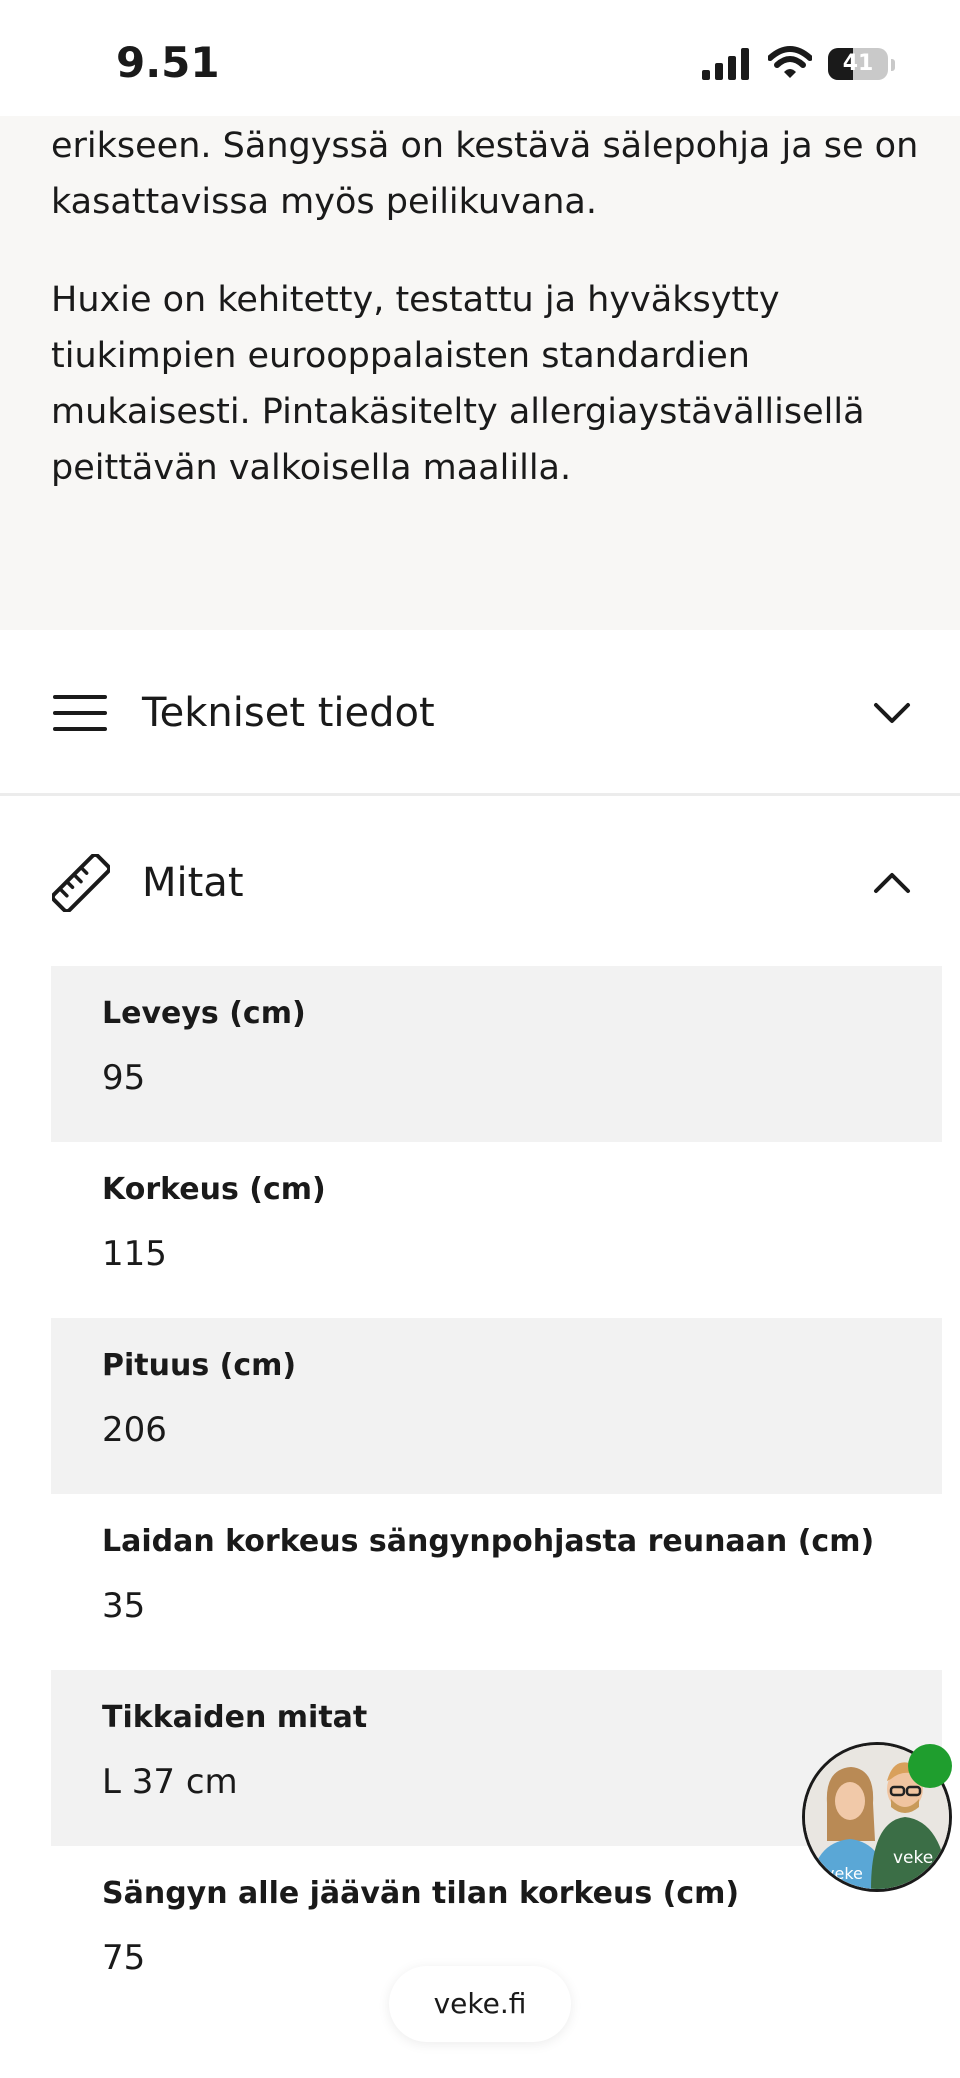 The image size is (960, 2078). I want to click on accordion-dimensions: Mitat, so click(480, 883).